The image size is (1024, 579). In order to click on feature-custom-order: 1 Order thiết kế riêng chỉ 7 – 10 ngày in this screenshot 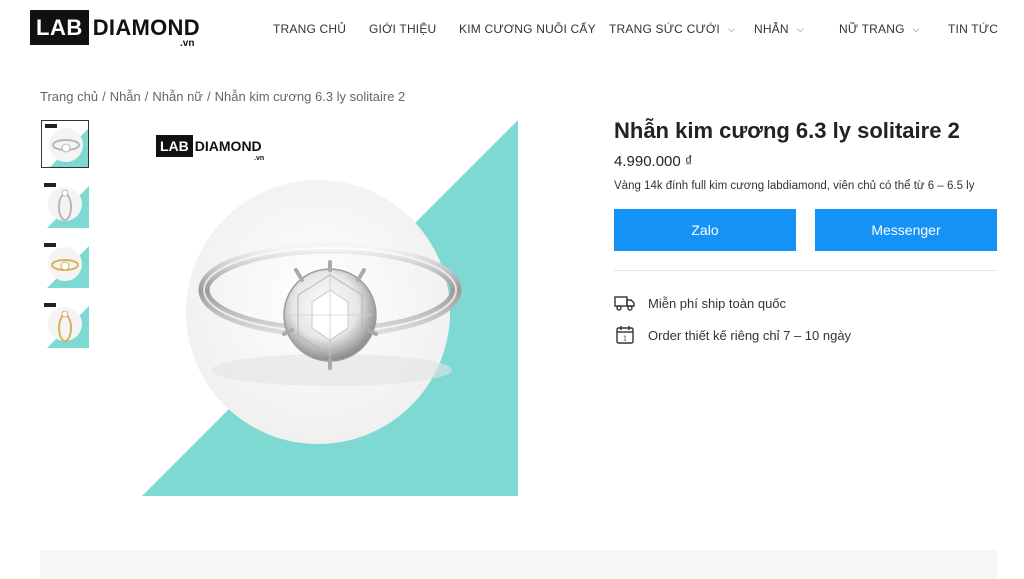, I will do `click(732, 335)`.